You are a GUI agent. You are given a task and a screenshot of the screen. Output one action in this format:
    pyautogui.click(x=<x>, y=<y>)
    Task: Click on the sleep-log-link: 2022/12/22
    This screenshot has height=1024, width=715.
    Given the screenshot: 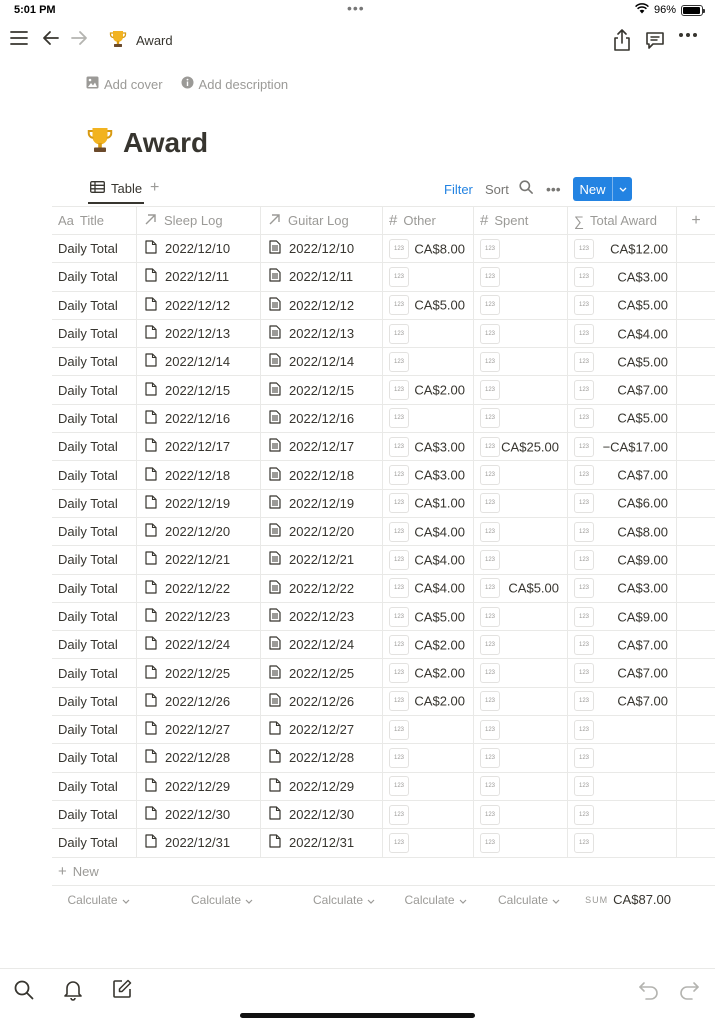 What is the action you would take?
    pyautogui.click(x=197, y=588)
    